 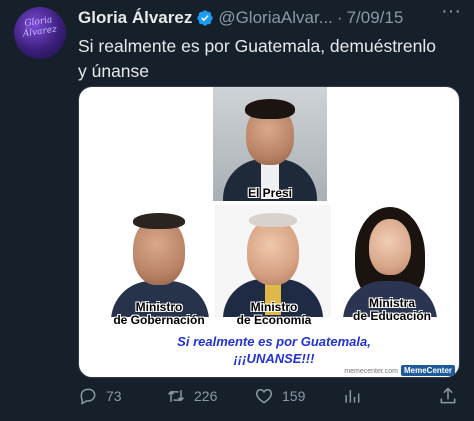 I want to click on avatar: Gloria Álvarez, so click(x=40, y=33).